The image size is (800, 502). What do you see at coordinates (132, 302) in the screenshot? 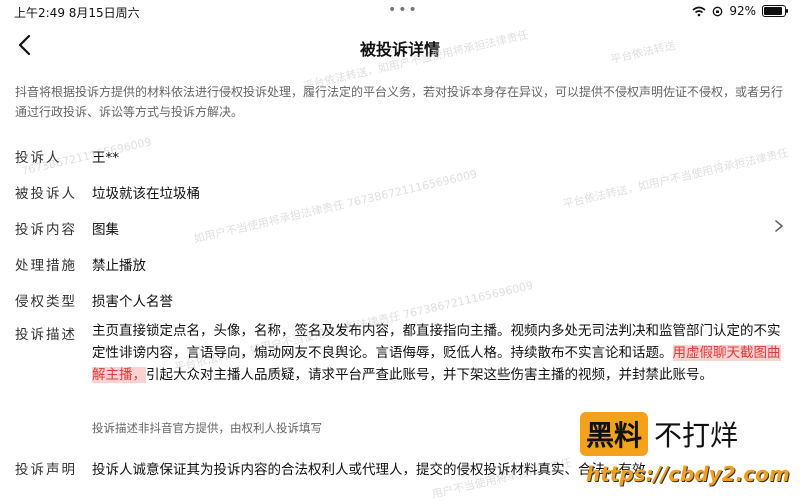
I see `field-value: 损害个人名誉` at bounding box center [132, 302].